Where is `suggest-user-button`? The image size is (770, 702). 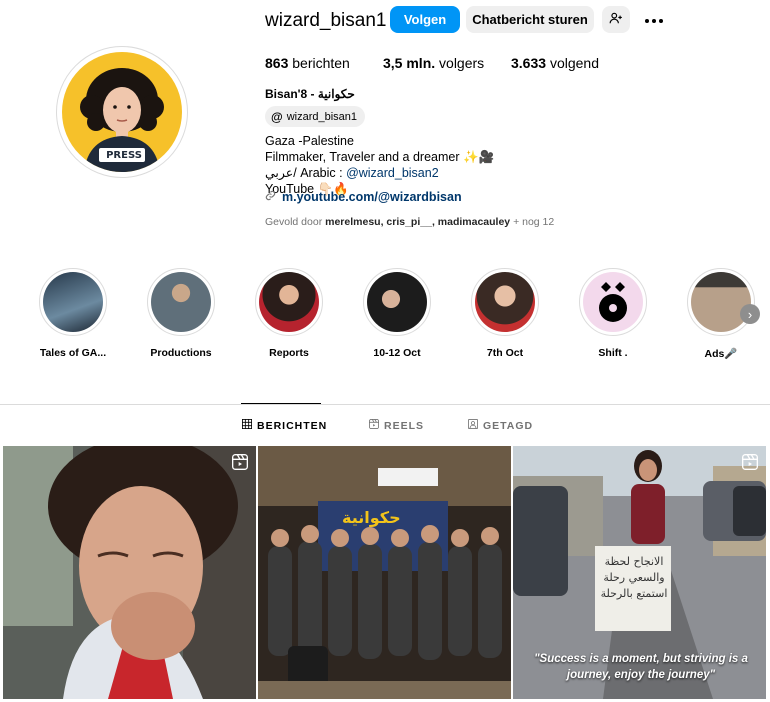 suggest-user-button is located at coordinates (616, 19).